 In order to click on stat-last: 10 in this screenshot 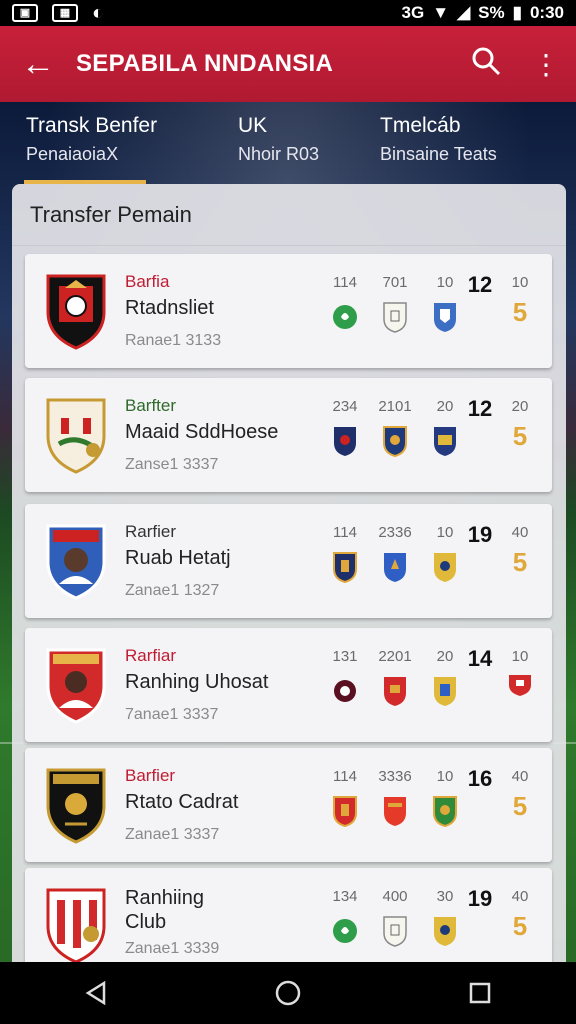, I will do `click(520, 675)`.